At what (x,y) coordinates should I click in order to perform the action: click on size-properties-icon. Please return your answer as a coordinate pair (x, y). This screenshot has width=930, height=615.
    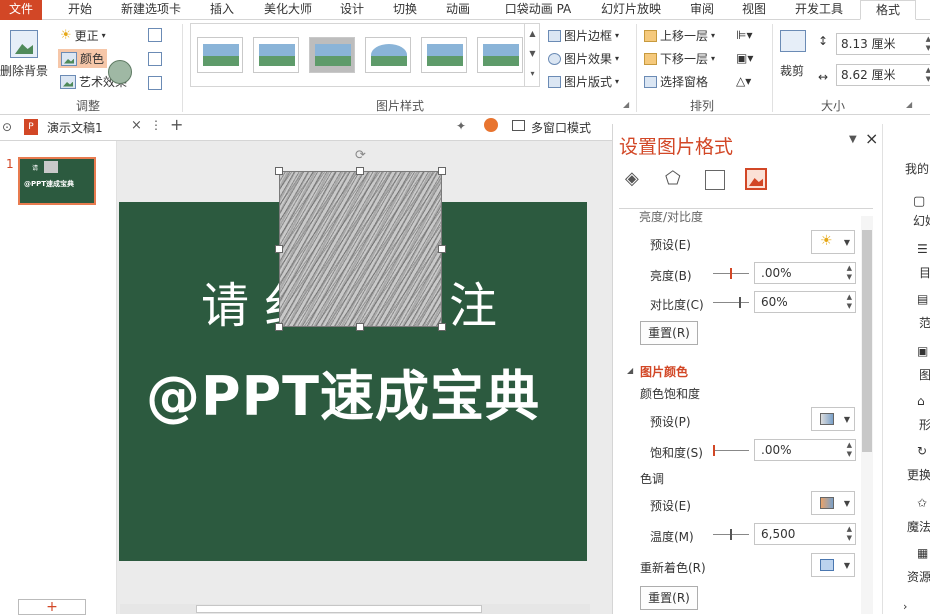
    Looking at the image, I should click on (715, 180).